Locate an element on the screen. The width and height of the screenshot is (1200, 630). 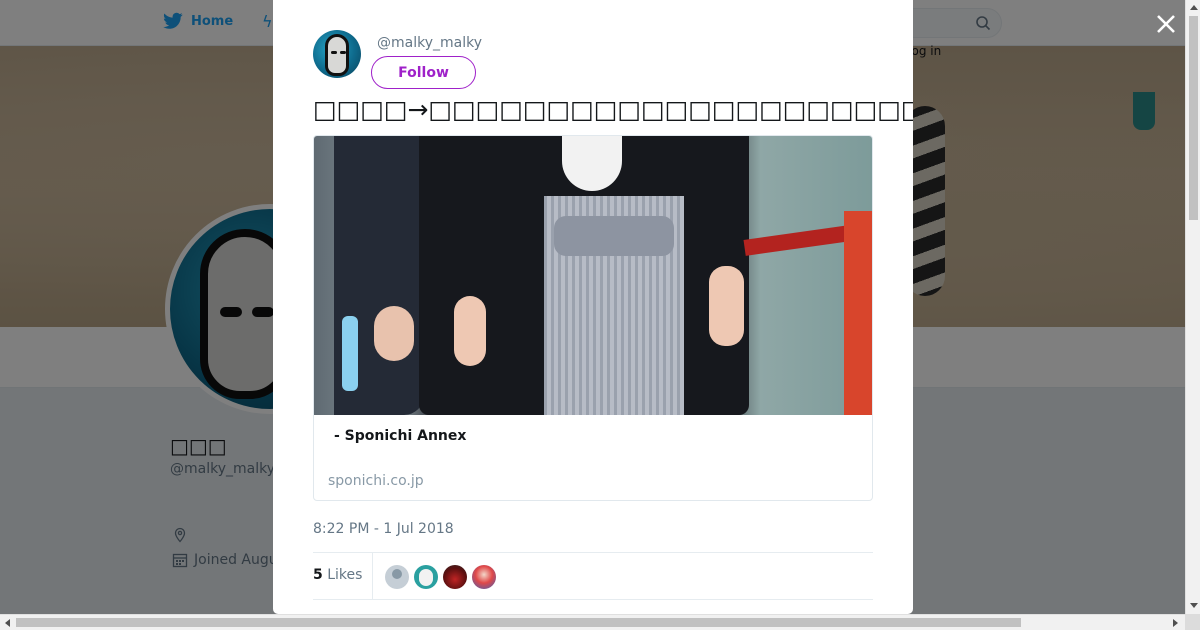
likes-stat: 5 Likes is located at coordinates (337, 575).